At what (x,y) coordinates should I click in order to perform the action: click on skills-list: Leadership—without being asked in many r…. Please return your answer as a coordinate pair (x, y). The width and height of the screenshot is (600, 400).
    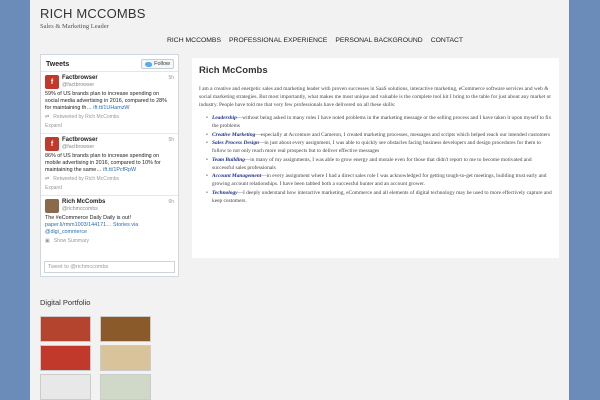
    Looking at the image, I should click on (375, 159).